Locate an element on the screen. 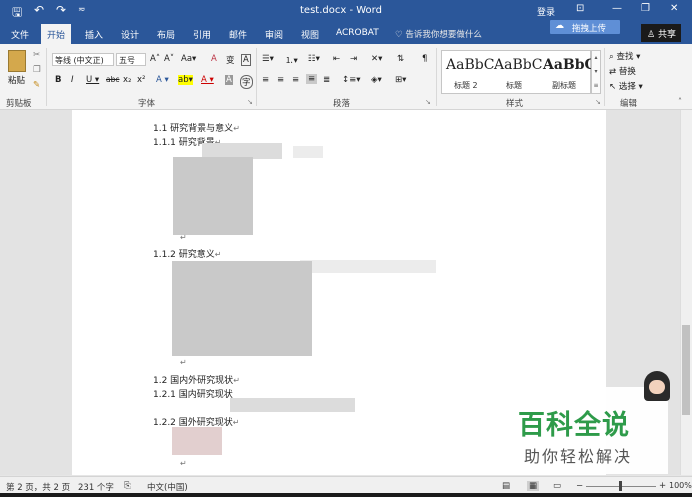 Image resolution: width=692 pixels, height=497 pixels. bold-icon: B is located at coordinates (58, 80).